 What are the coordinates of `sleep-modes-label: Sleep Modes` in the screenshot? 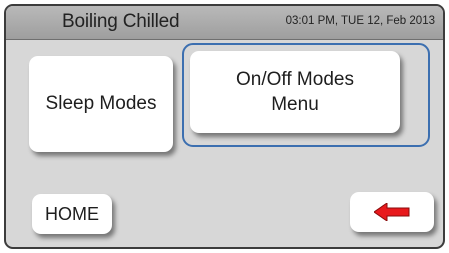 It's located at (101, 103).